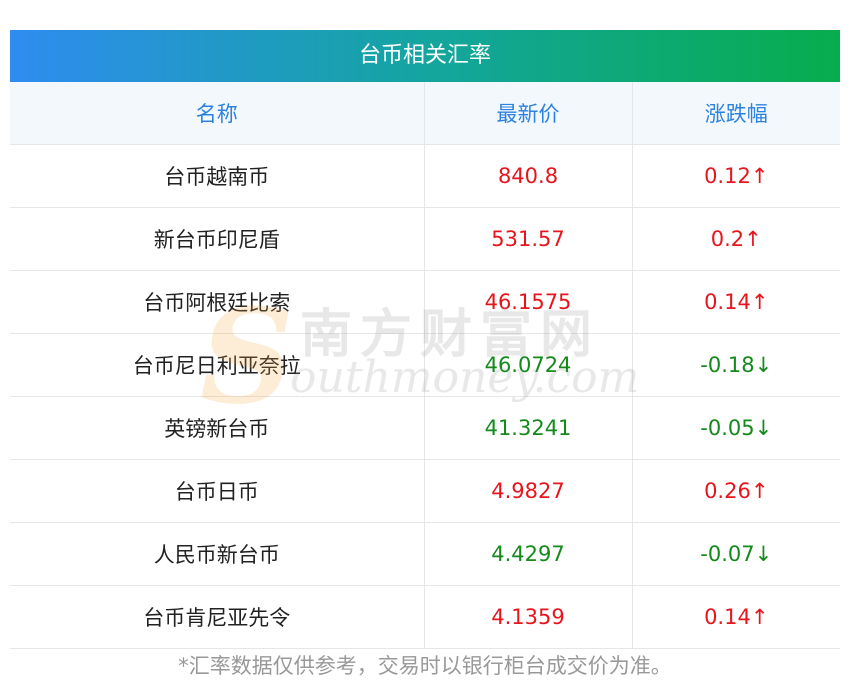  I want to click on card-title: 台币相关汇率, so click(425, 56).